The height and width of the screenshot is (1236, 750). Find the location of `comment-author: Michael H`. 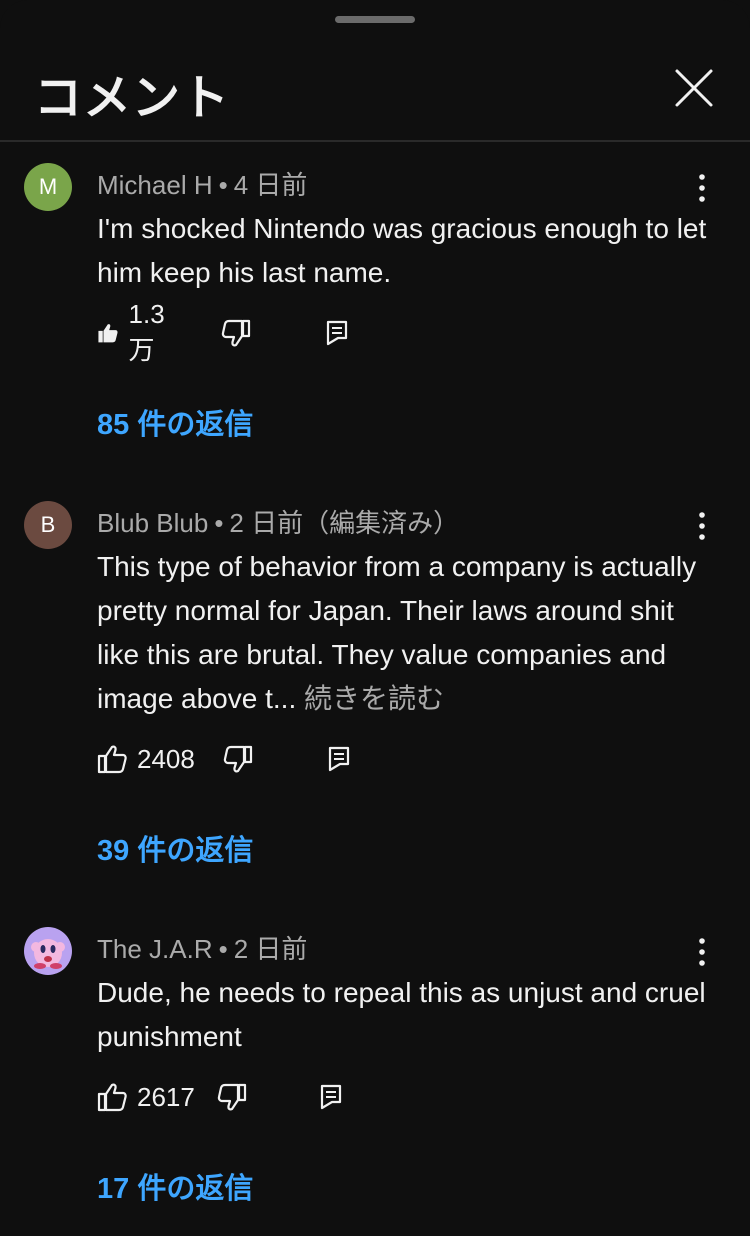

comment-author: Michael H is located at coordinates (155, 185).